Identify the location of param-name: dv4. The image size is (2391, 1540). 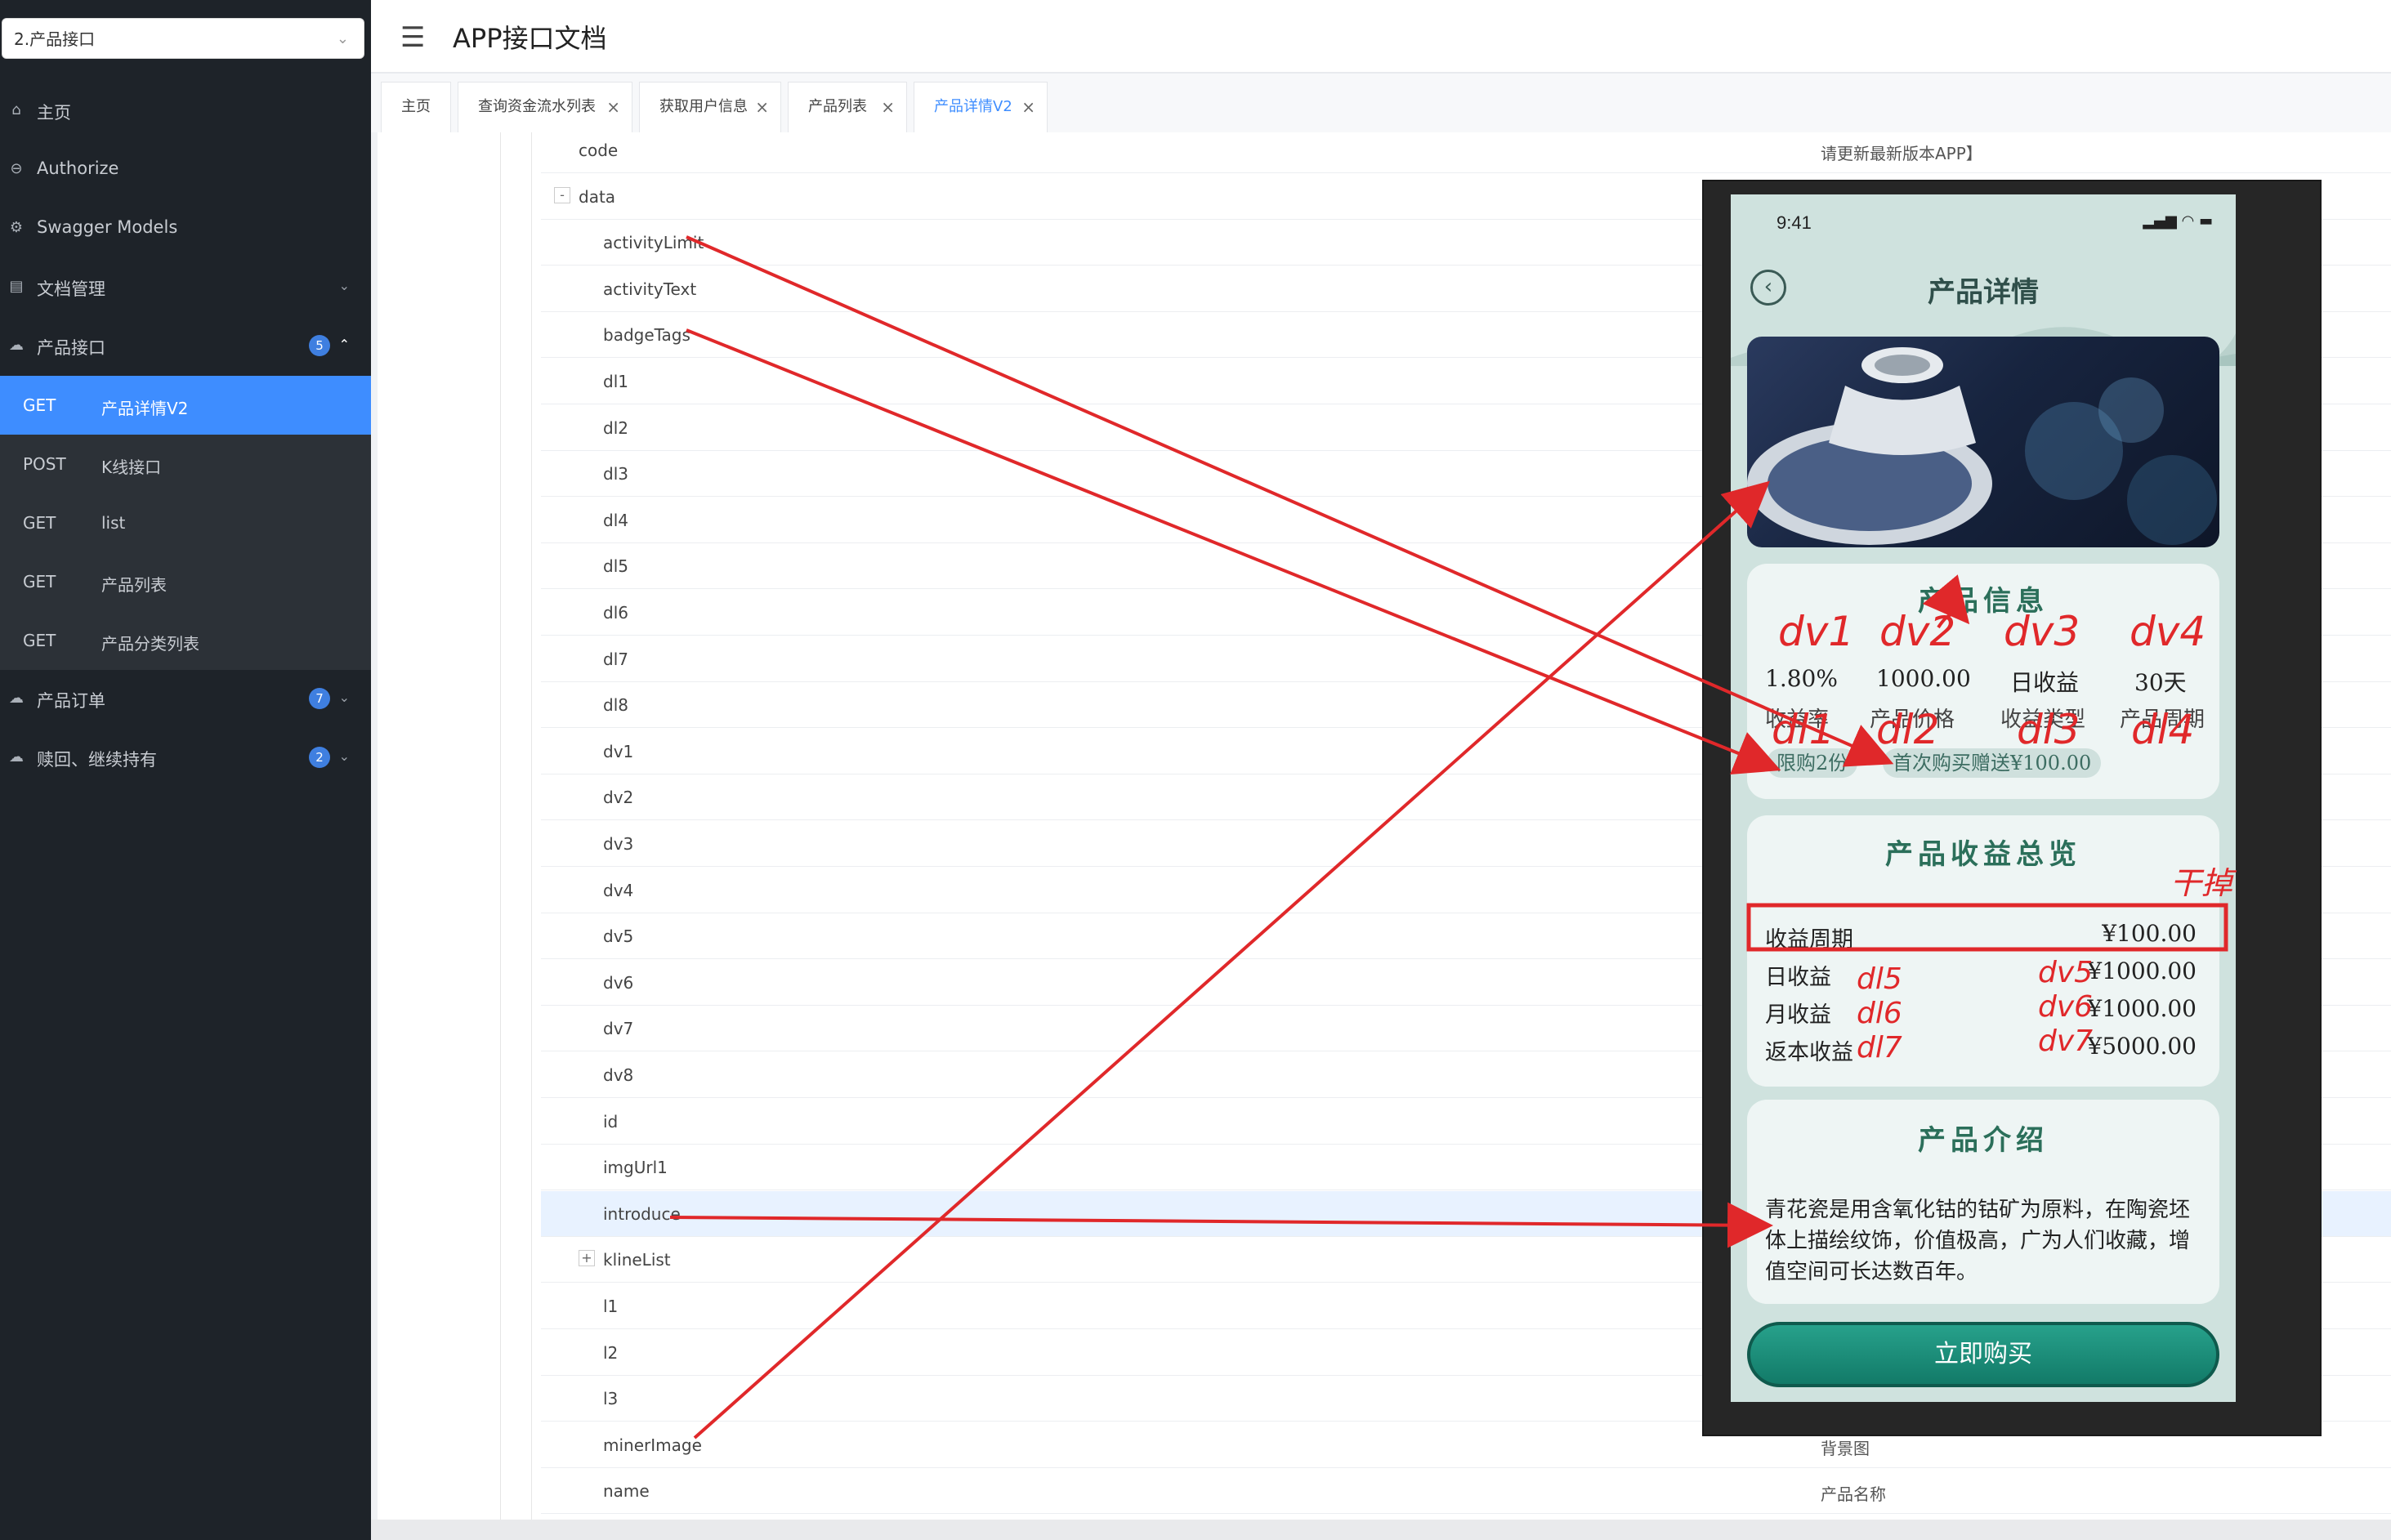
(618, 890).